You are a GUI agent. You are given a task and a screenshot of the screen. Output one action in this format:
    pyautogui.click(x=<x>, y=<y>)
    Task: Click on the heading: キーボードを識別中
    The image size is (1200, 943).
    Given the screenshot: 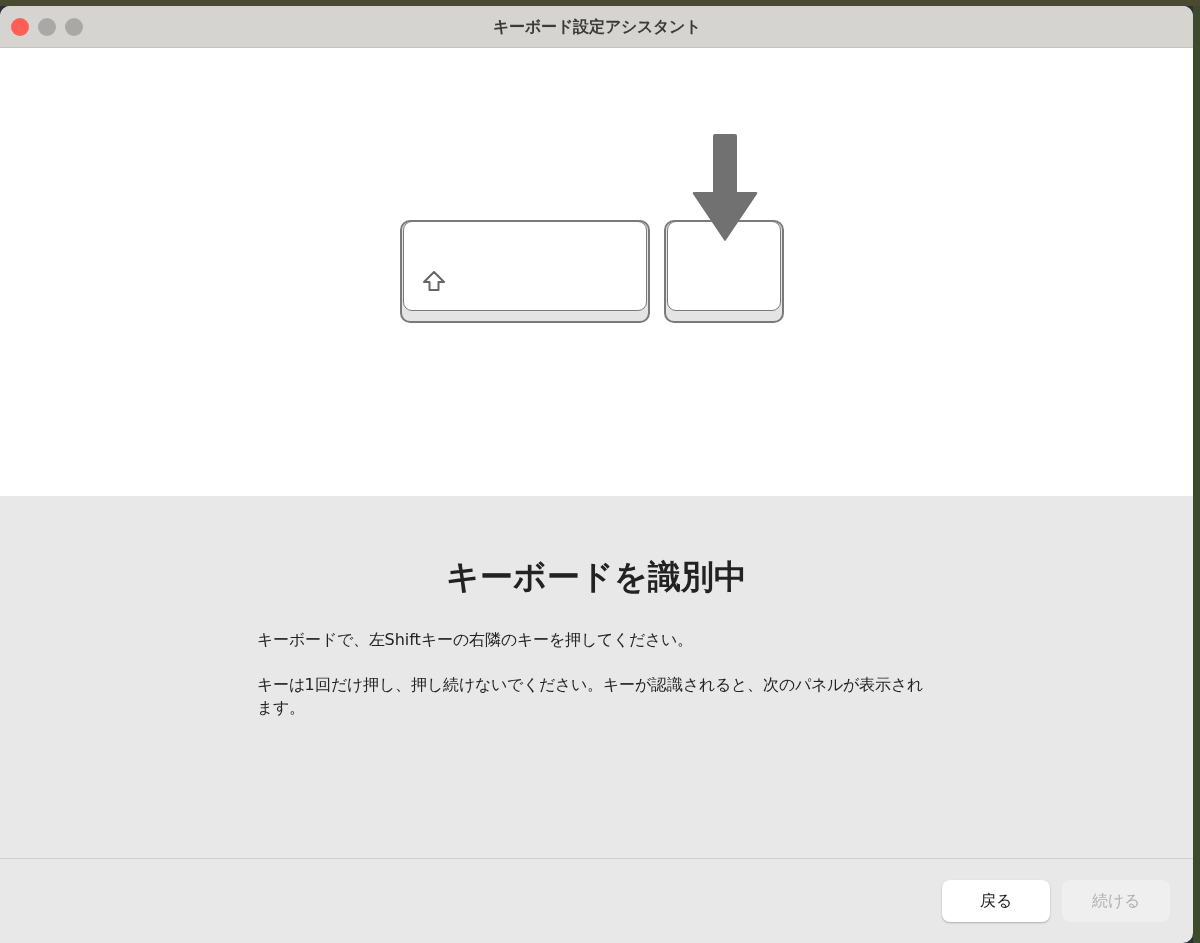 What is the action you would take?
    pyautogui.click(x=596, y=577)
    